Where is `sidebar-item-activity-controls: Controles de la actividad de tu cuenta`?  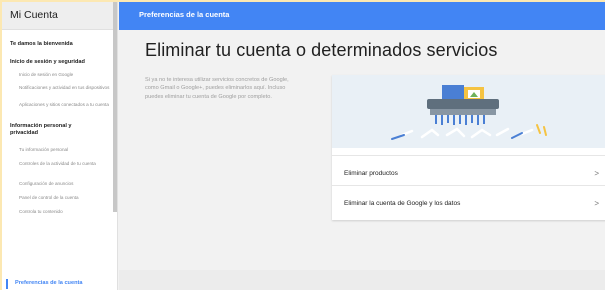 sidebar-item-activity-controls: Controles de la actividad de tu cuenta is located at coordinates (66, 164).